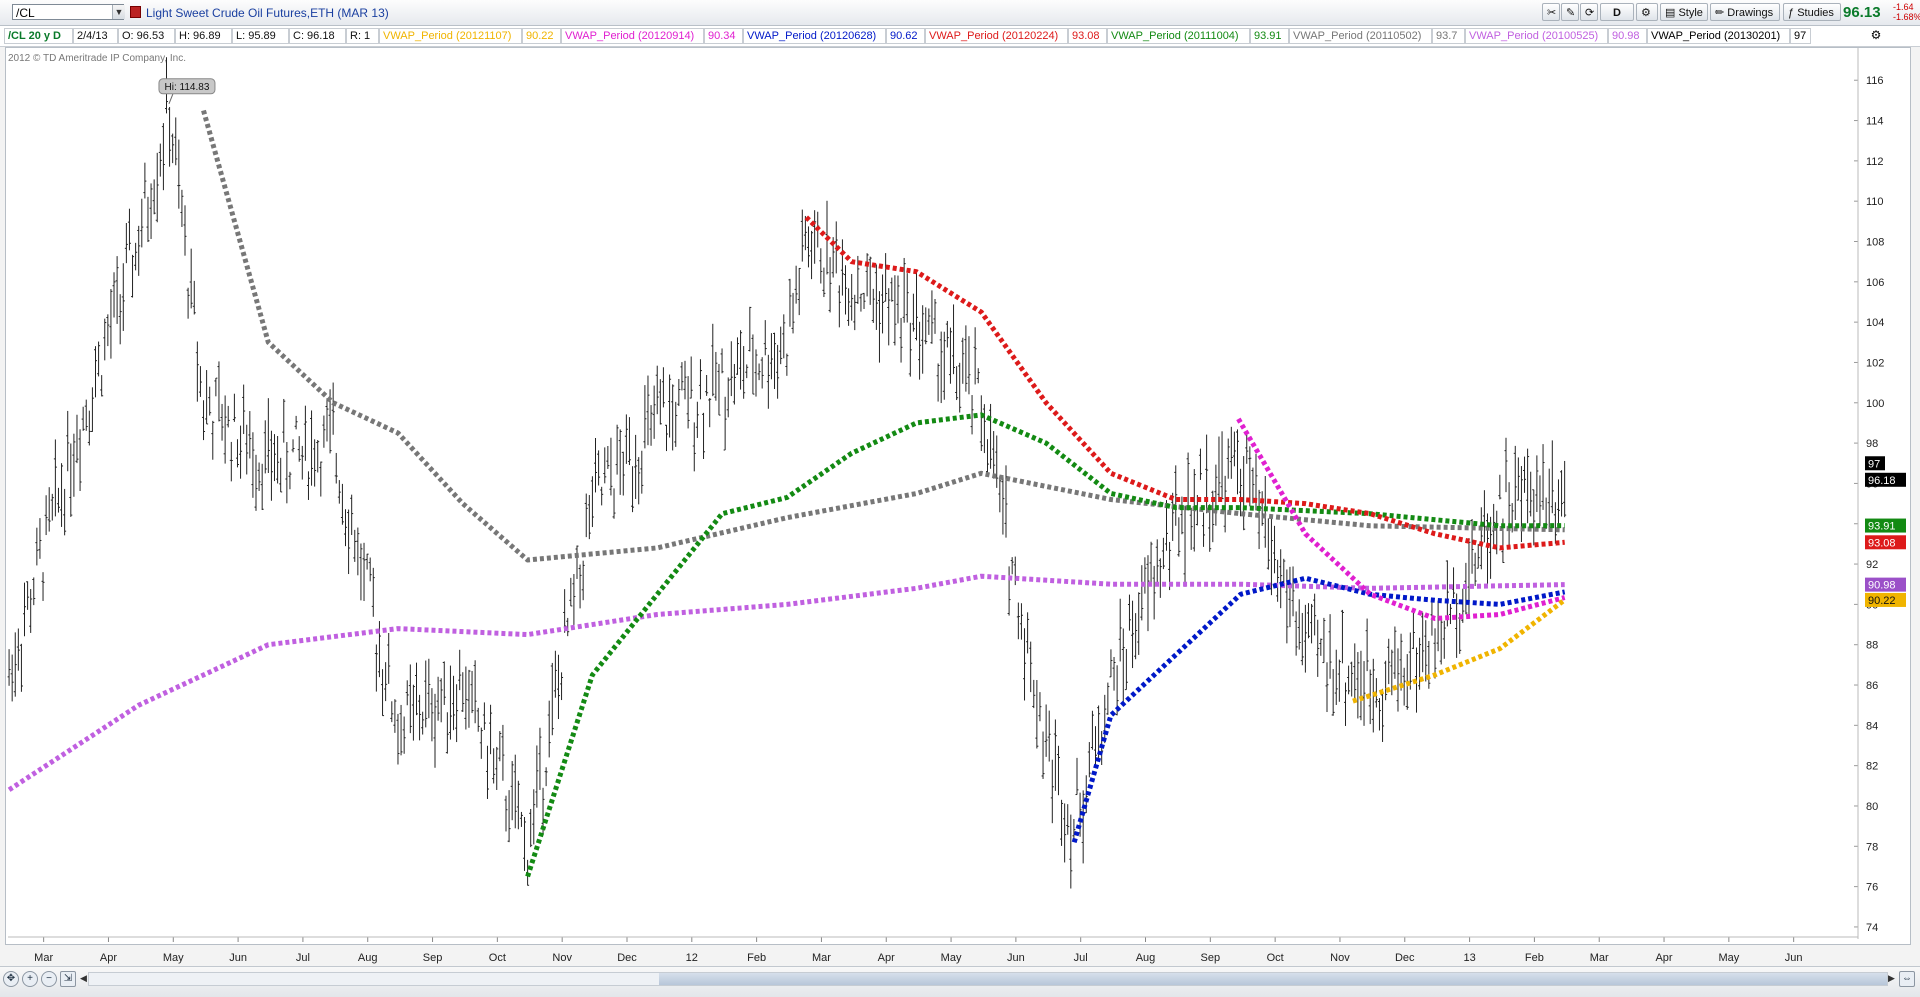 This screenshot has width=1920, height=997. I want to click on y-tick-label: 112, so click(1875, 162).